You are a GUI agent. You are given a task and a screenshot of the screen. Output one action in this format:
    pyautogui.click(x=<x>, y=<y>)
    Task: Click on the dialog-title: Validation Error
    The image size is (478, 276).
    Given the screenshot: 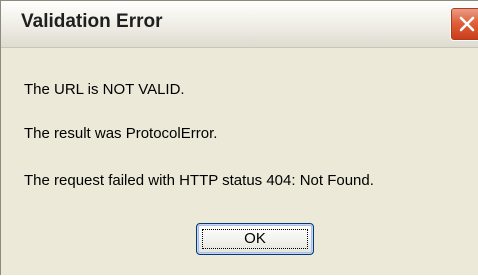 What is the action you would take?
    pyautogui.click(x=92, y=21)
    